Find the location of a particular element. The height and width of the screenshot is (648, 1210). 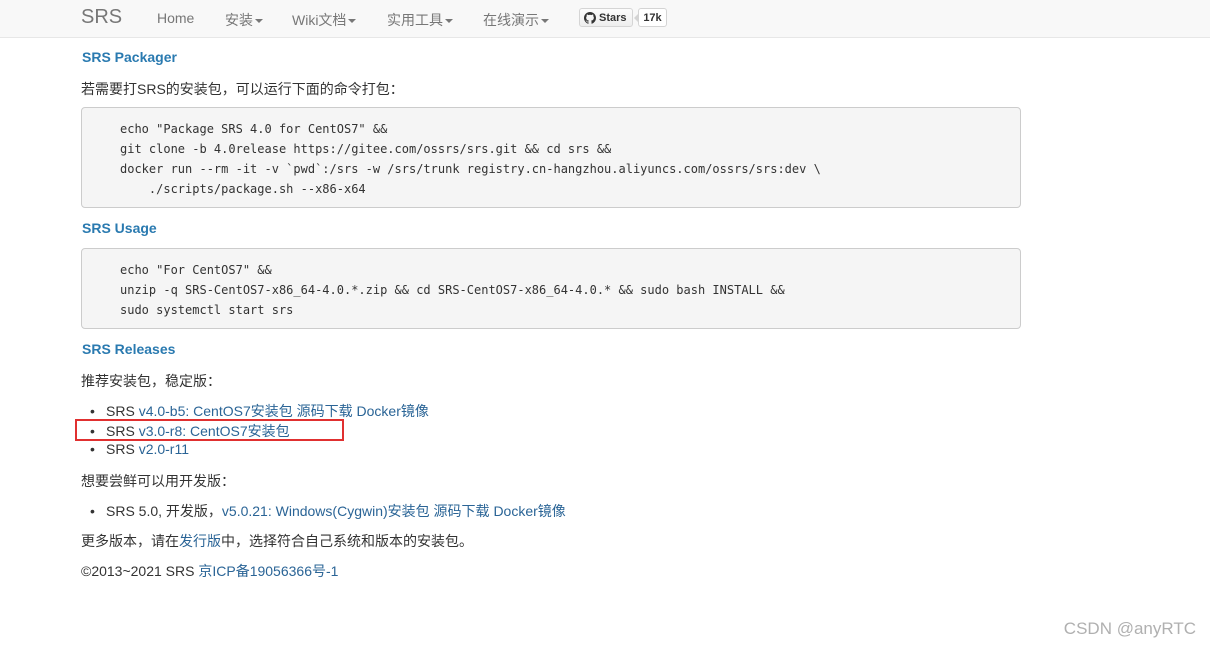

github-stars-label: Stars is located at coordinates (613, 17).